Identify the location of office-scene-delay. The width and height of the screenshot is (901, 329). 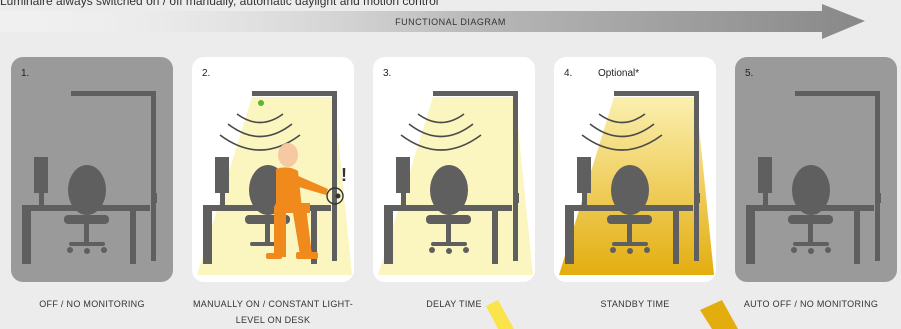
(455, 183).